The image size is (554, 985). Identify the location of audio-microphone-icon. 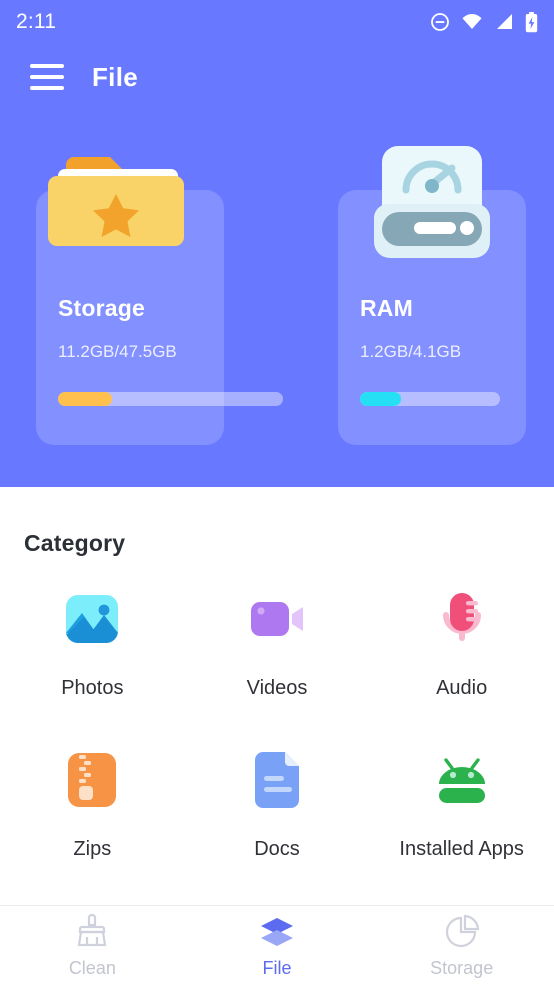
(462, 619).